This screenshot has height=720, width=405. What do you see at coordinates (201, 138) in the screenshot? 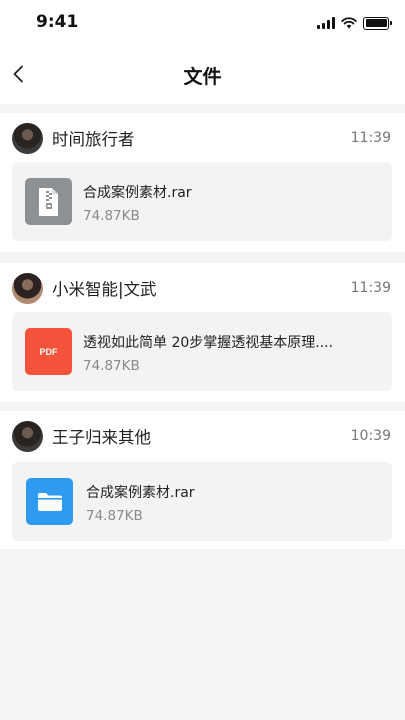
I see `sender-row: 时间旅行者 11:39` at bounding box center [201, 138].